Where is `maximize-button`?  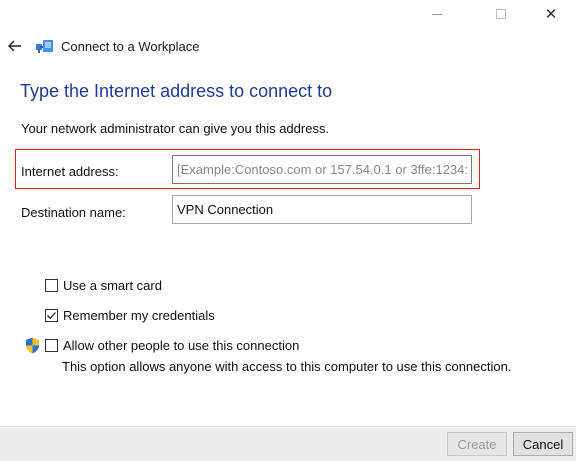 maximize-button is located at coordinates (501, 14).